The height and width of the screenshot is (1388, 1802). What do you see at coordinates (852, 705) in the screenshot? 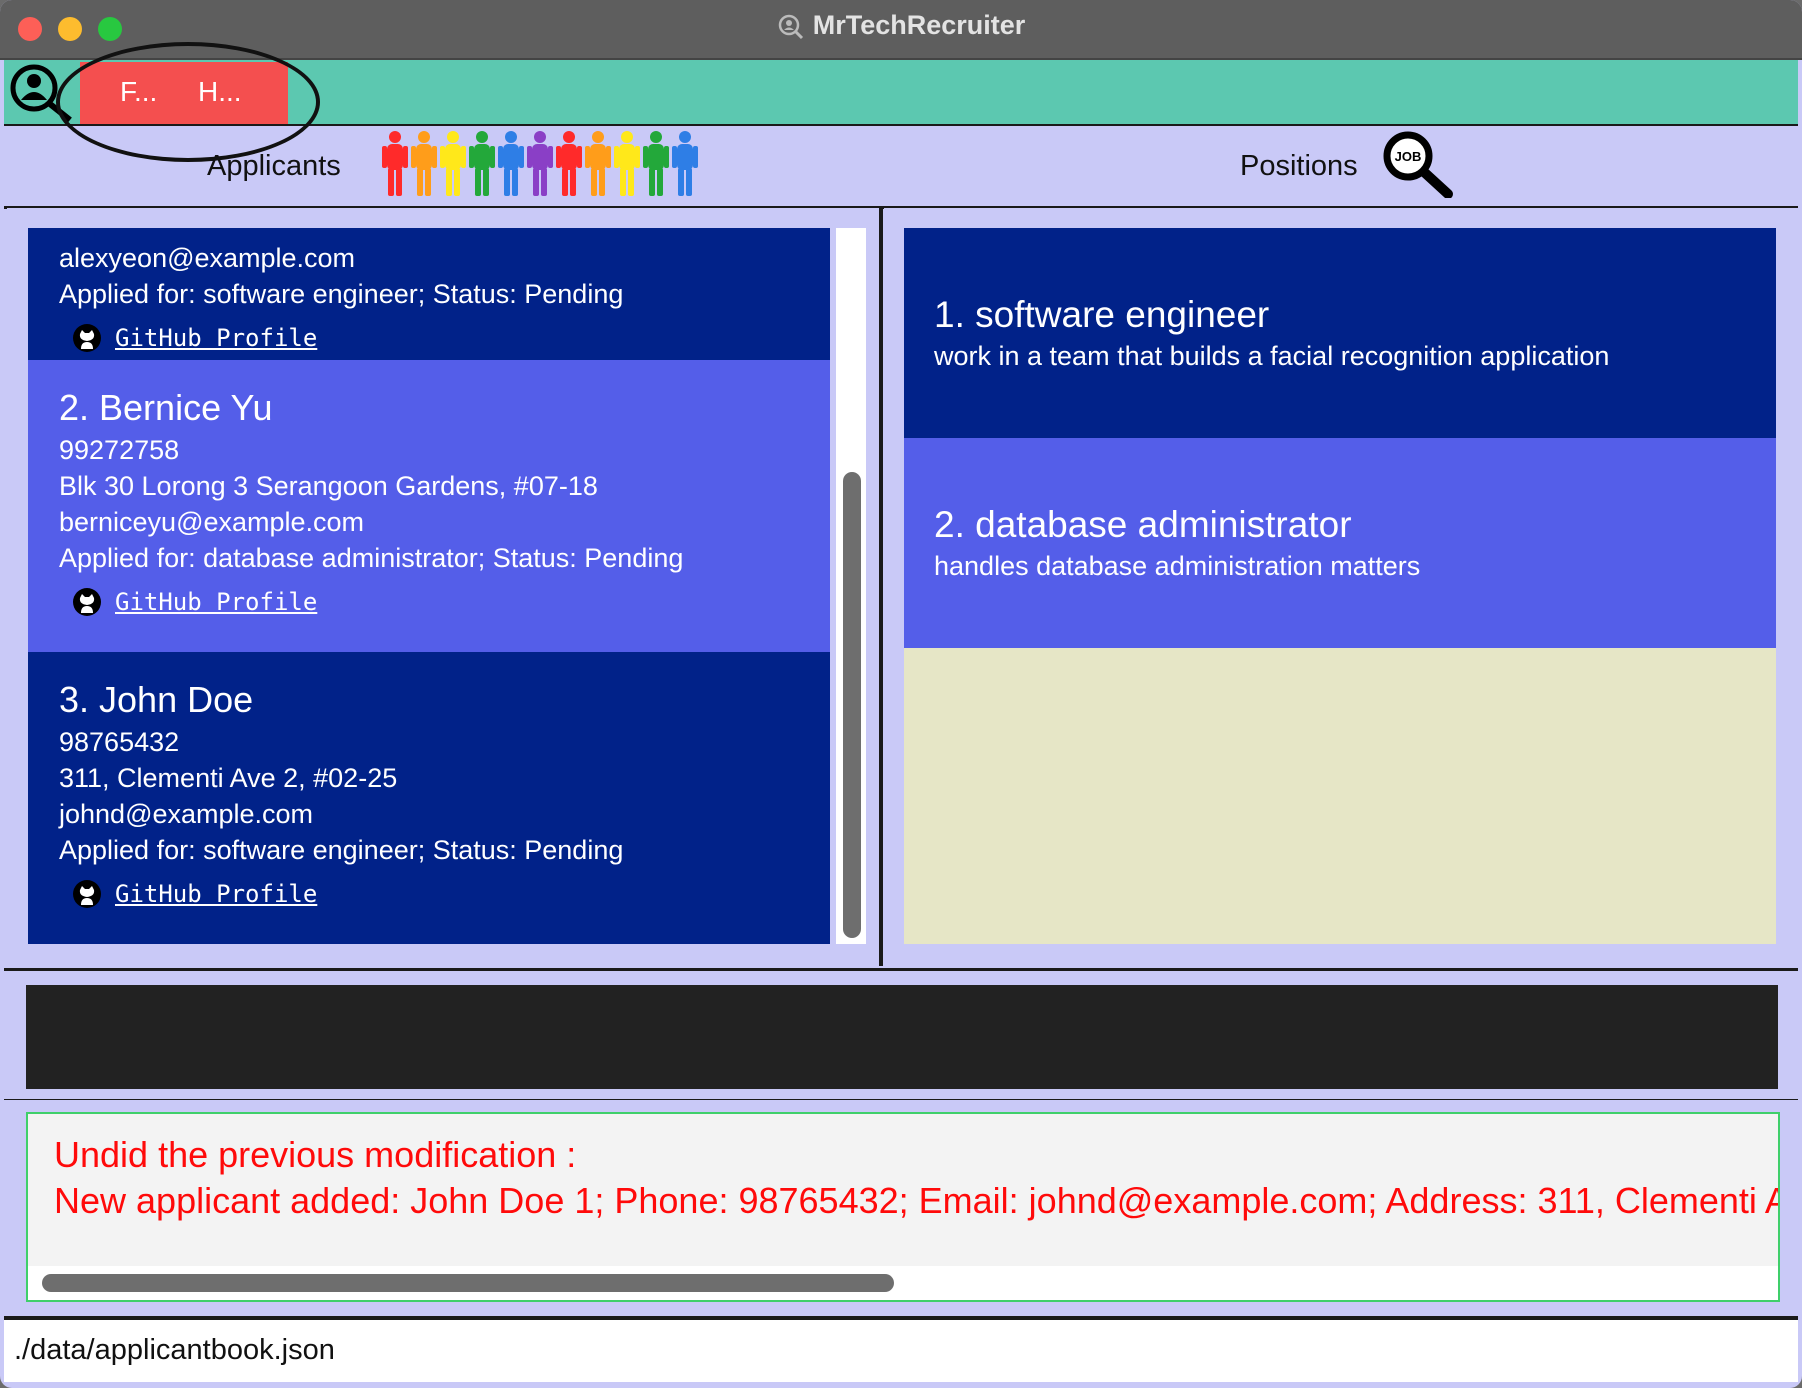
I see `applicant-list-scroll-thumb` at bounding box center [852, 705].